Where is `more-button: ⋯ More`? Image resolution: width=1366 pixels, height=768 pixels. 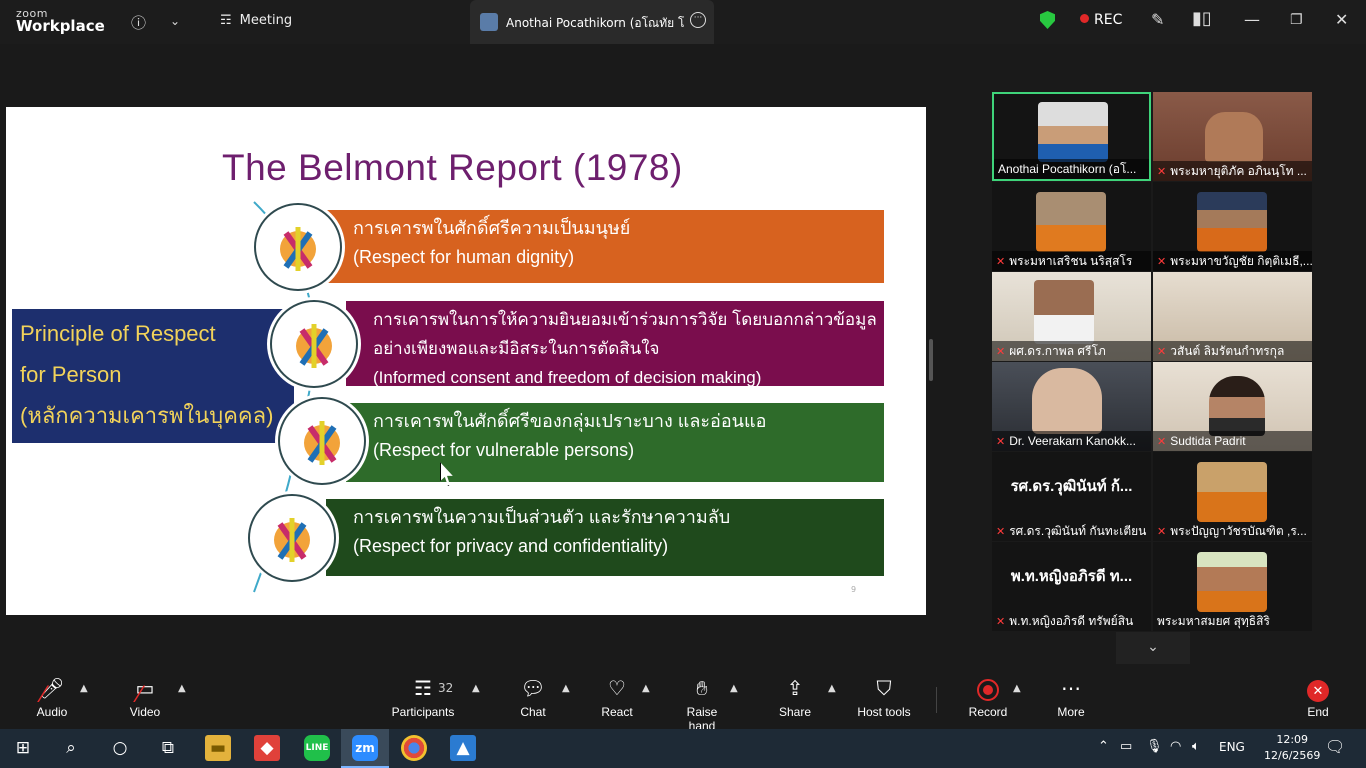 more-button: ⋯ More is located at coordinates (1071, 699).